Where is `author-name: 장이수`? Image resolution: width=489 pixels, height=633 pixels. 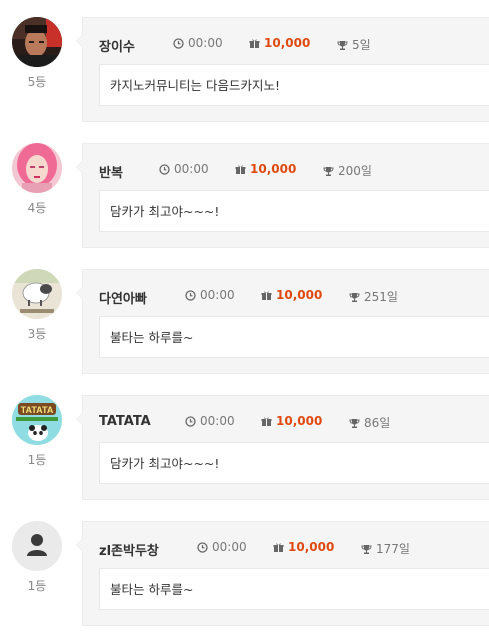 author-name: 장이수 is located at coordinates (117, 45).